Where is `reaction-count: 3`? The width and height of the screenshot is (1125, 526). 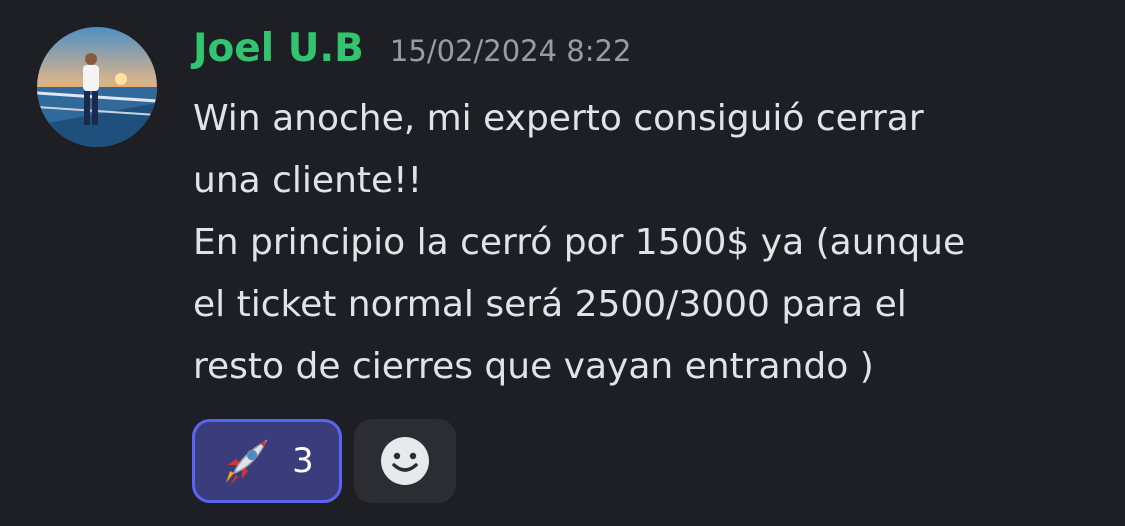
reaction-count: 3 is located at coordinates (303, 461).